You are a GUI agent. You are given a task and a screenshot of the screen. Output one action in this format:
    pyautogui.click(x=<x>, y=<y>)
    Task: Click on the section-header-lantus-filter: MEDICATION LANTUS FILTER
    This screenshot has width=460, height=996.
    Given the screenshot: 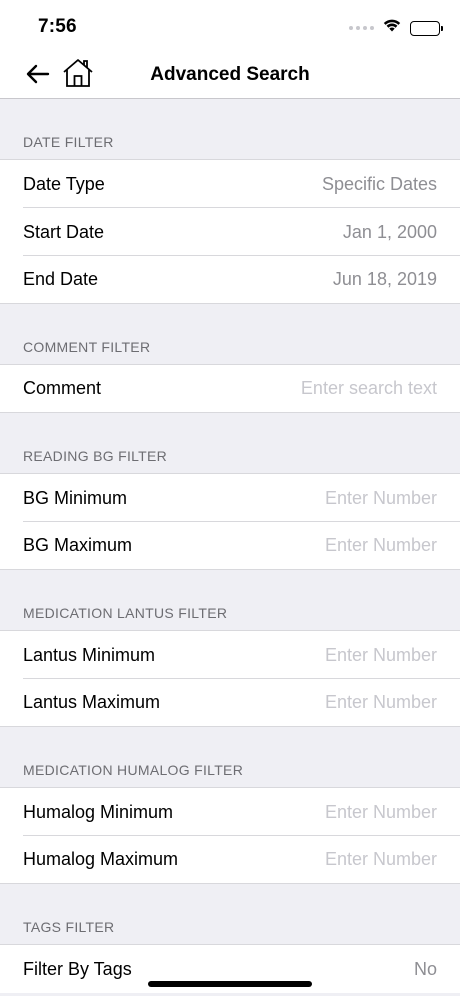 What is the action you would take?
    pyautogui.click(x=230, y=600)
    